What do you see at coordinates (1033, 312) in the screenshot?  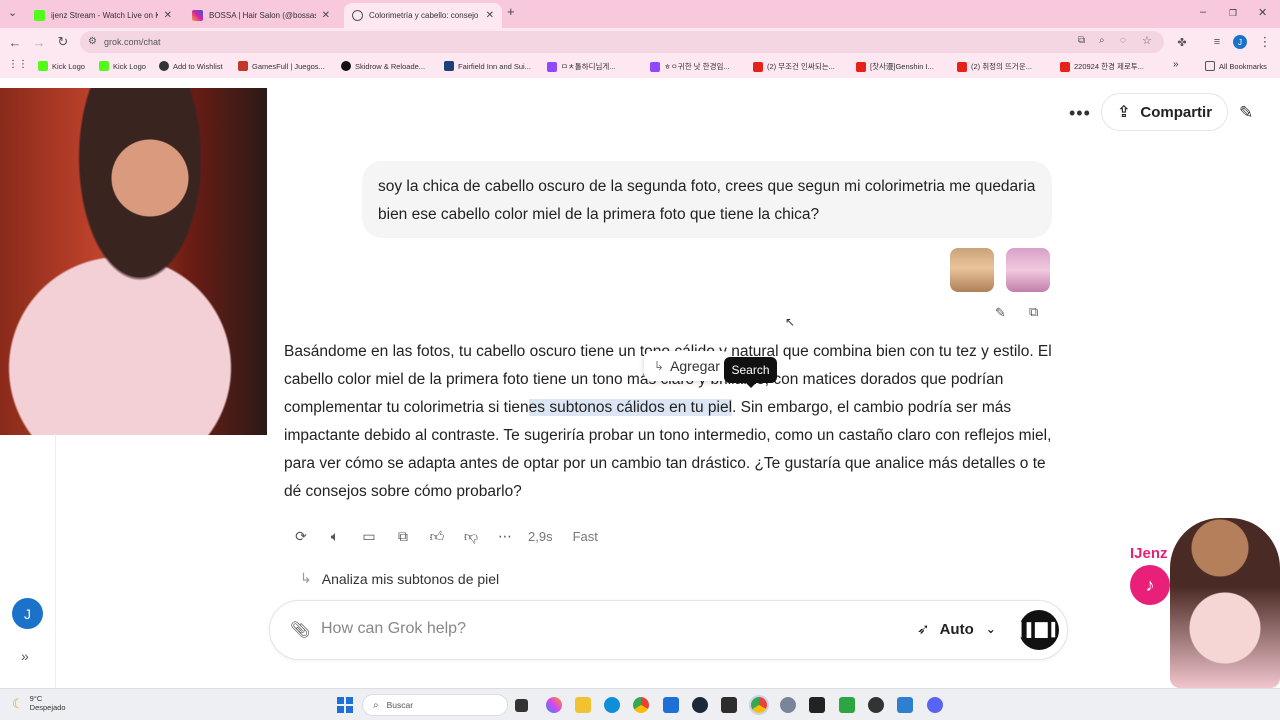 I see `copy-icon: ⧉` at bounding box center [1033, 312].